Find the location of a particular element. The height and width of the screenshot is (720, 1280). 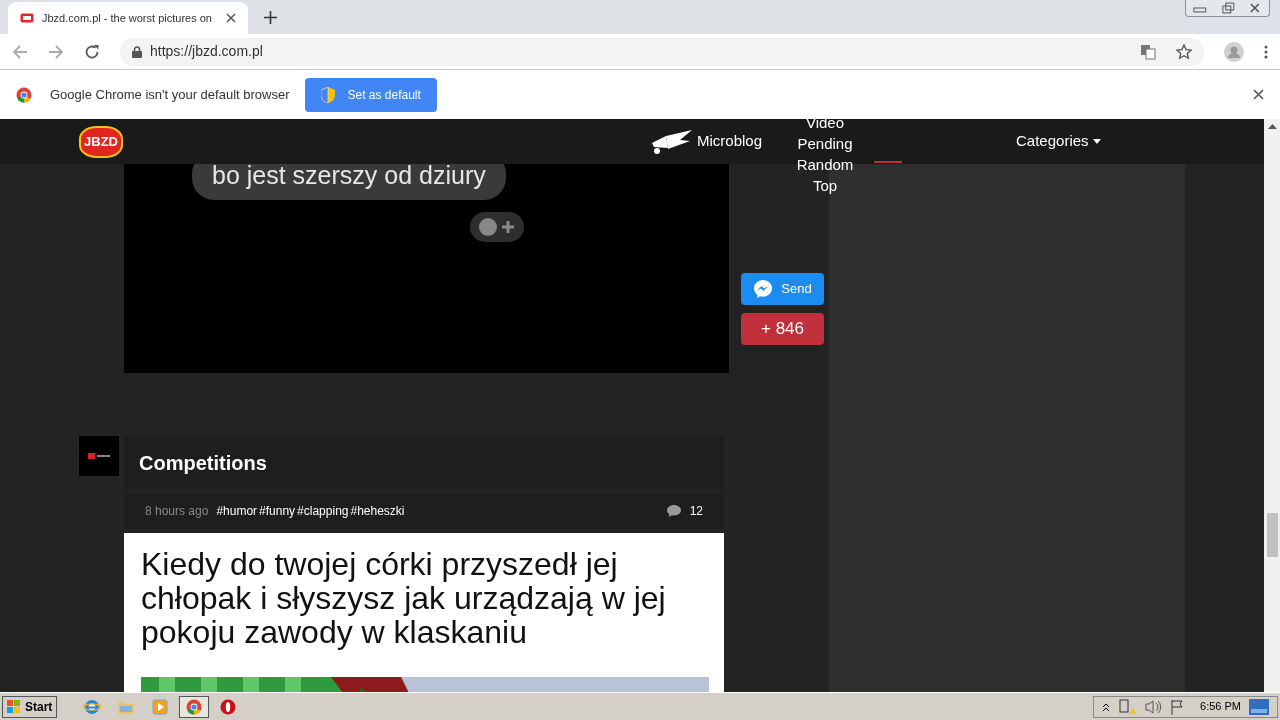

comment-icon is located at coordinates (673, 511).